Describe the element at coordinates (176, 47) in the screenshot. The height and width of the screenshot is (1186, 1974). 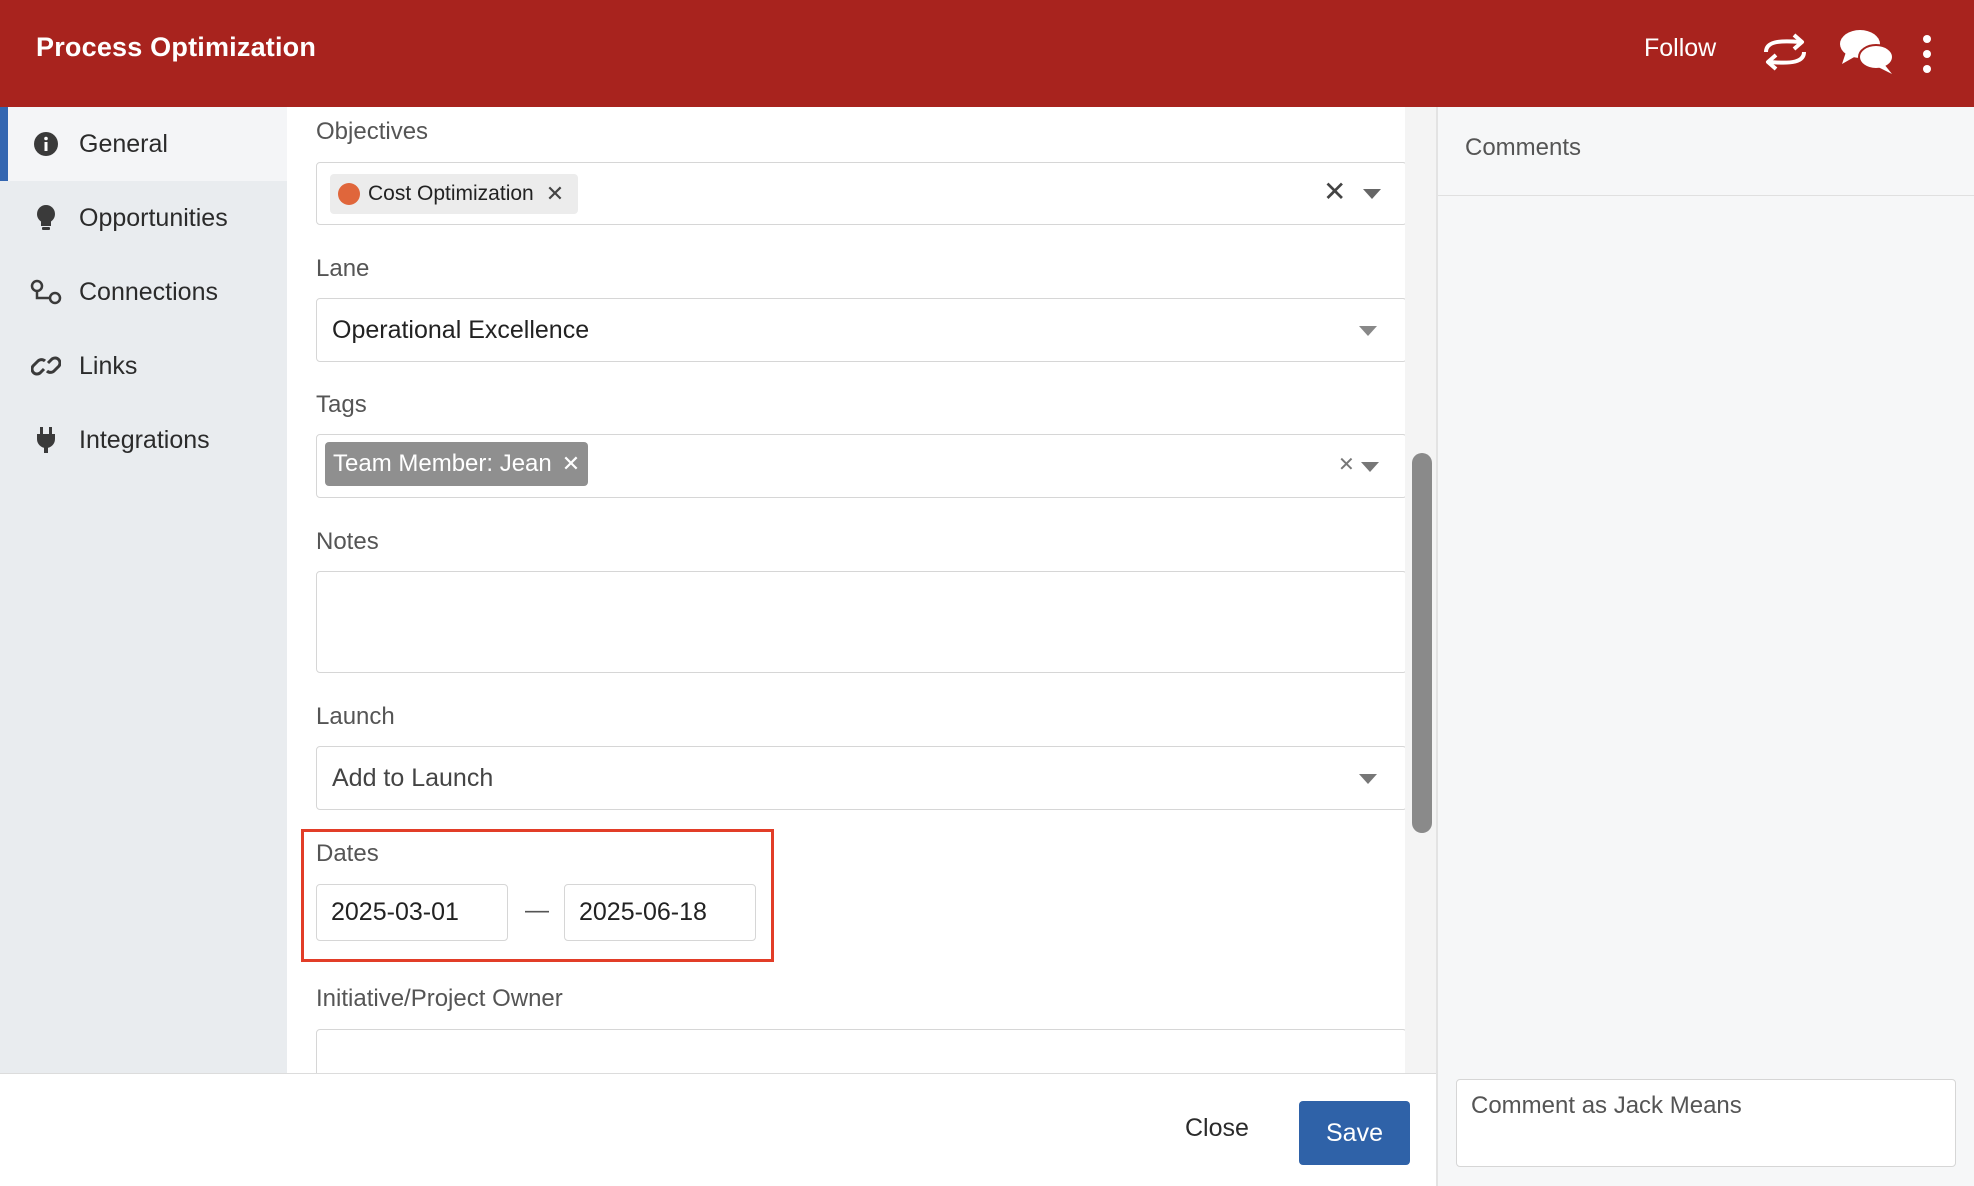
I see `page-title: Process Optimization` at that location.